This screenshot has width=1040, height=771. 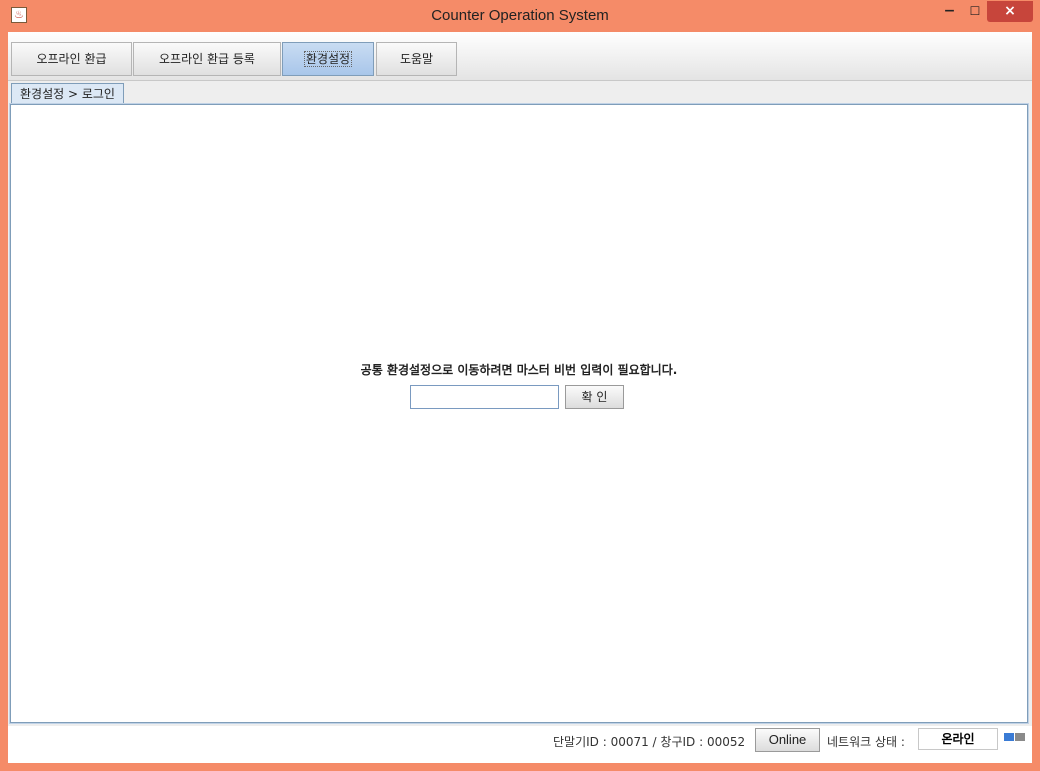 I want to click on online-button: Online, so click(x=787, y=740).